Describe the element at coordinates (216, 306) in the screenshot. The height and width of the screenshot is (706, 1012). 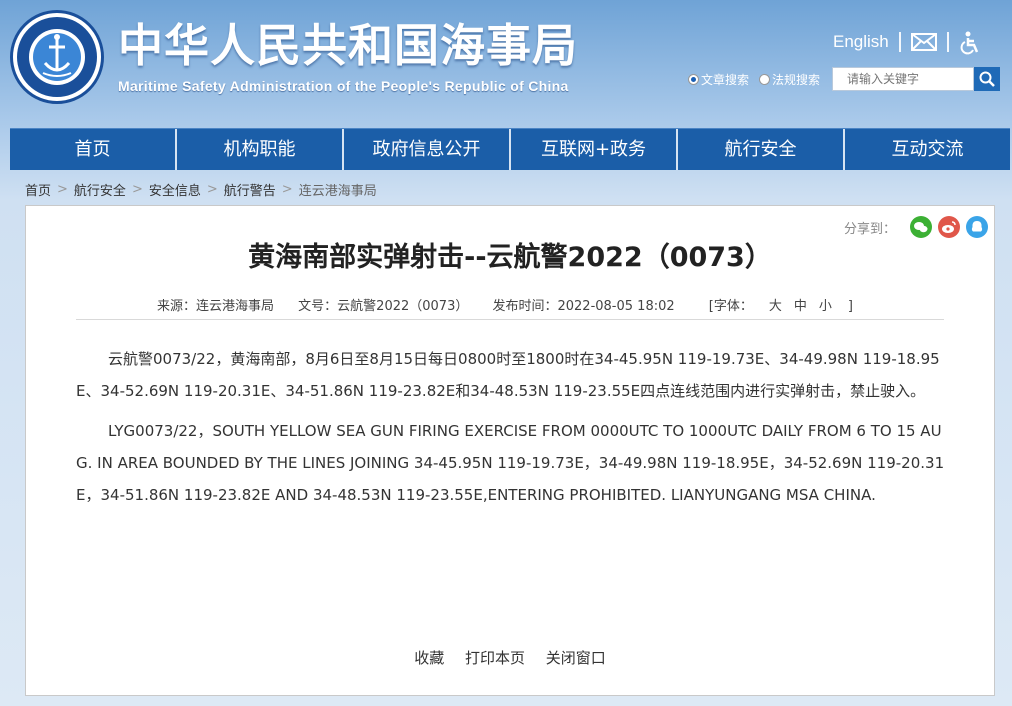
I see `article-source: 来源：连云港海事局` at that location.